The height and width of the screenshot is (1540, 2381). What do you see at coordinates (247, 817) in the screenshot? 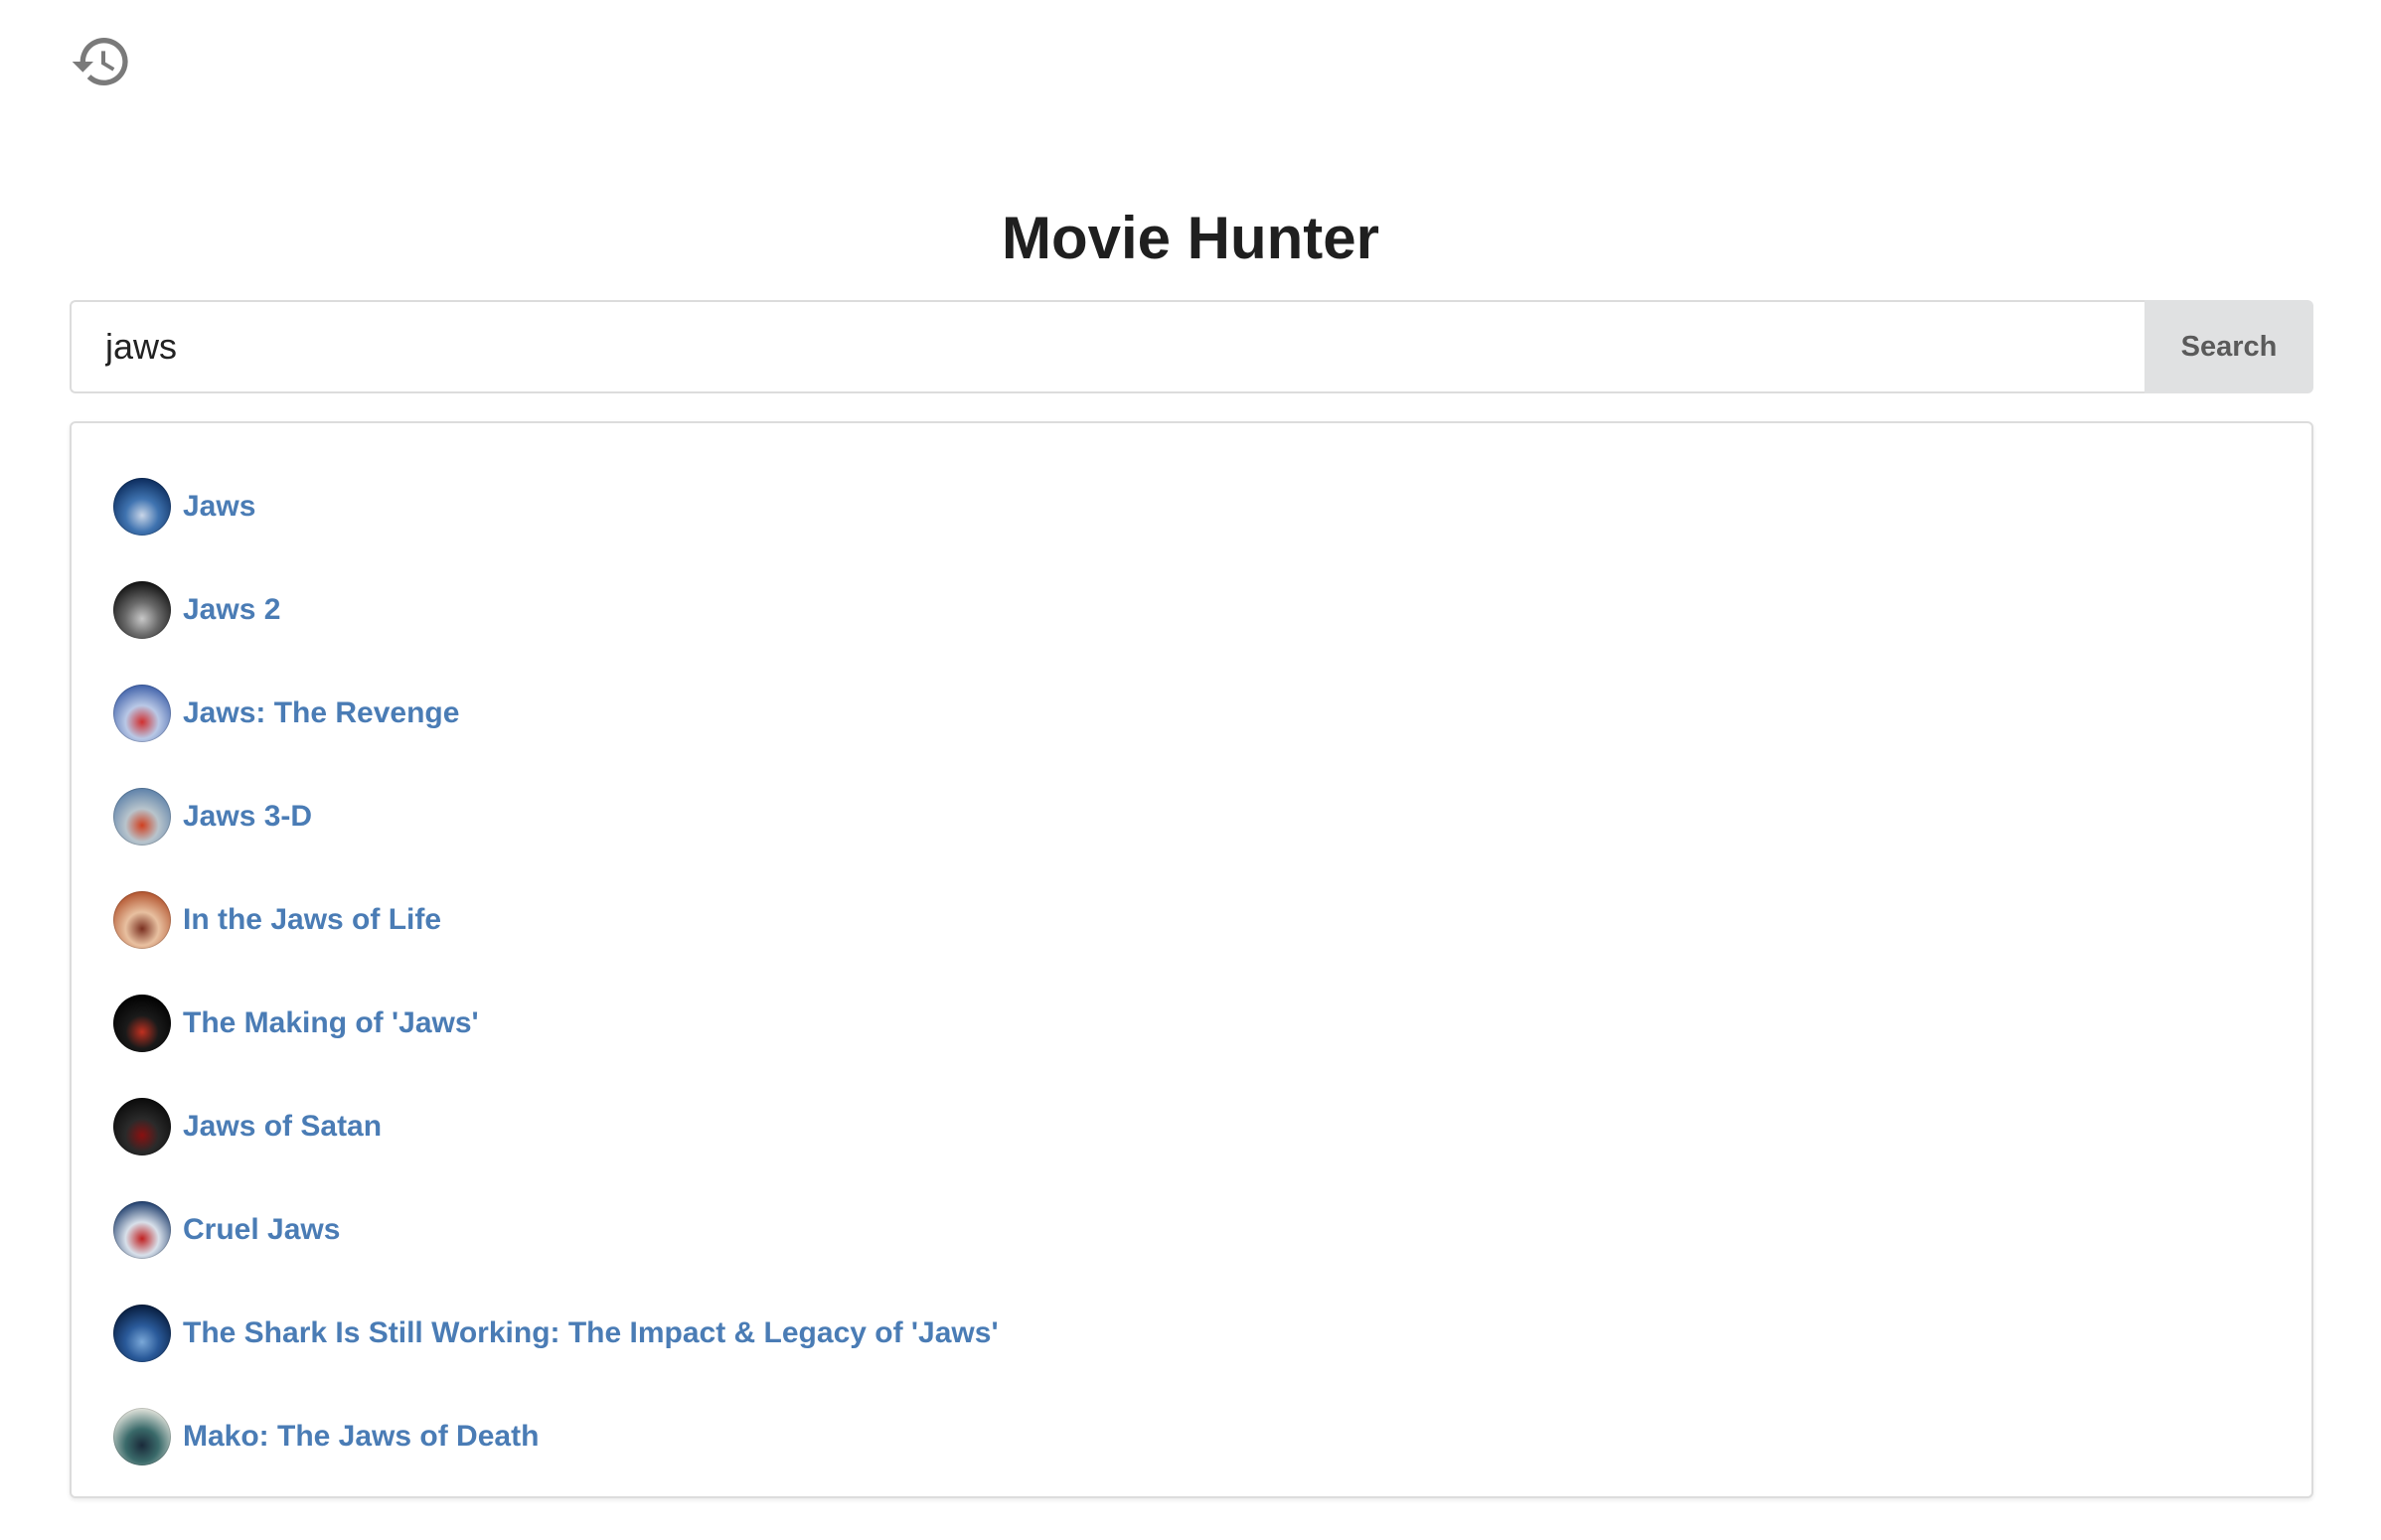
I see `result-title-link: Jaws 3-D` at bounding box center [247, 817].